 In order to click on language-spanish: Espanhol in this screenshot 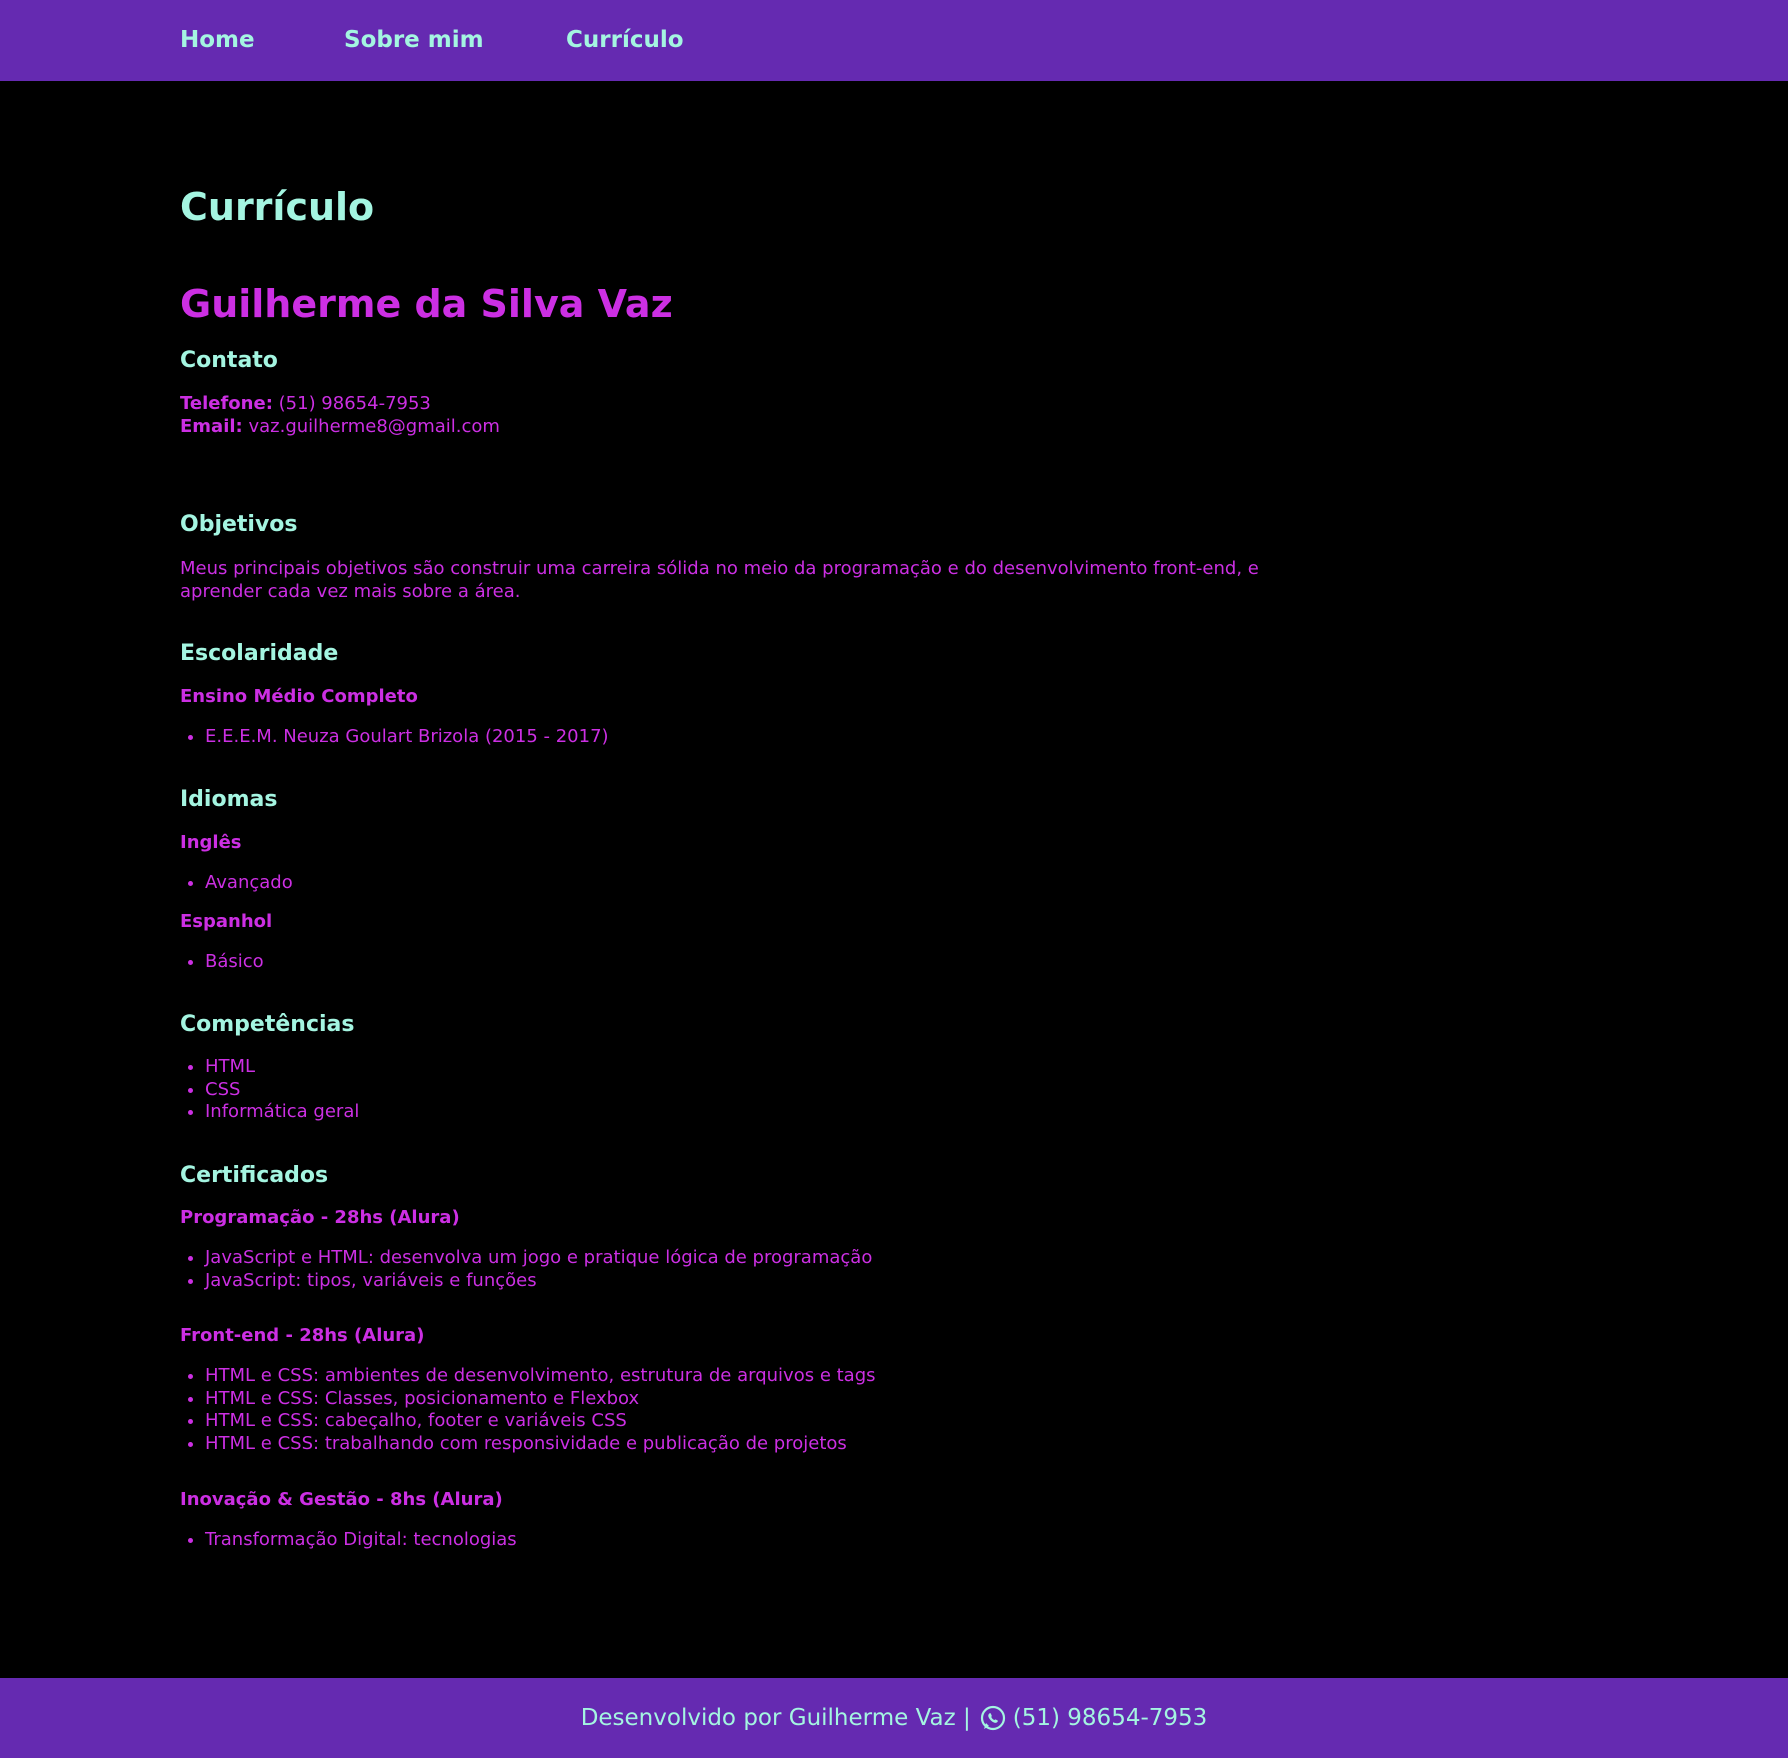, I will do `click(226, 921)`.